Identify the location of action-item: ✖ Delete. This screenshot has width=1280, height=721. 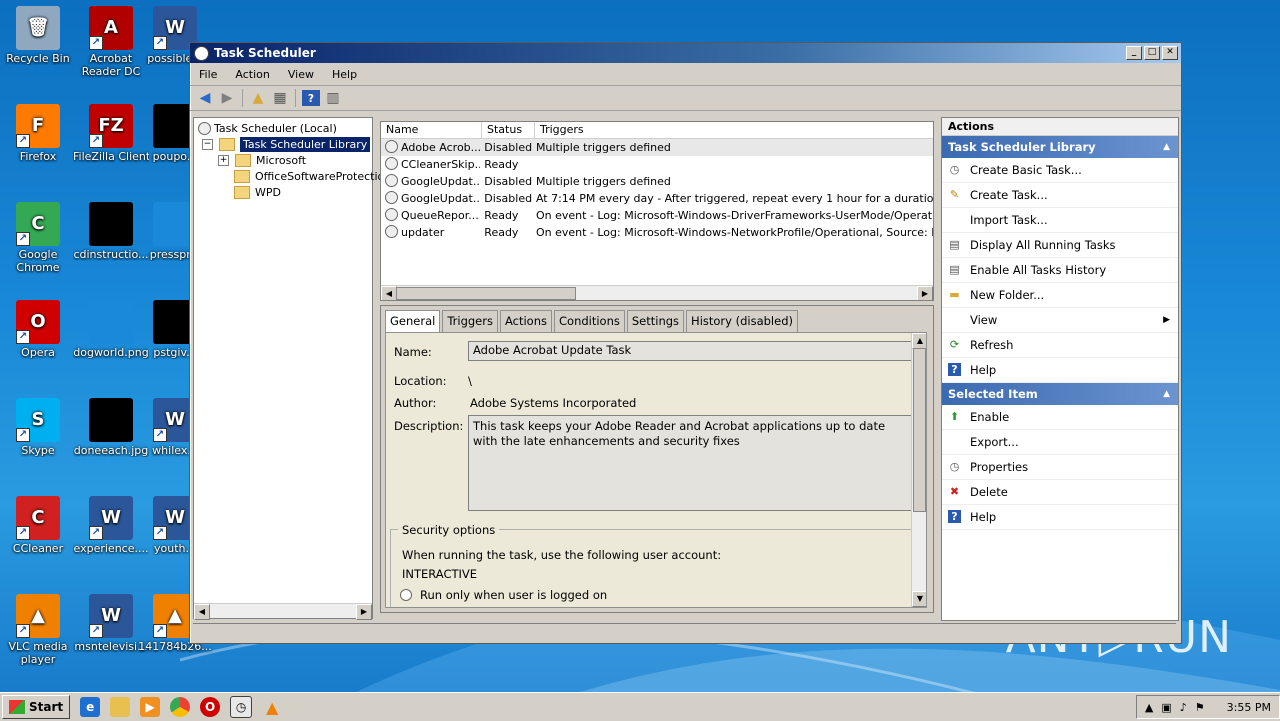
(1060, 492).